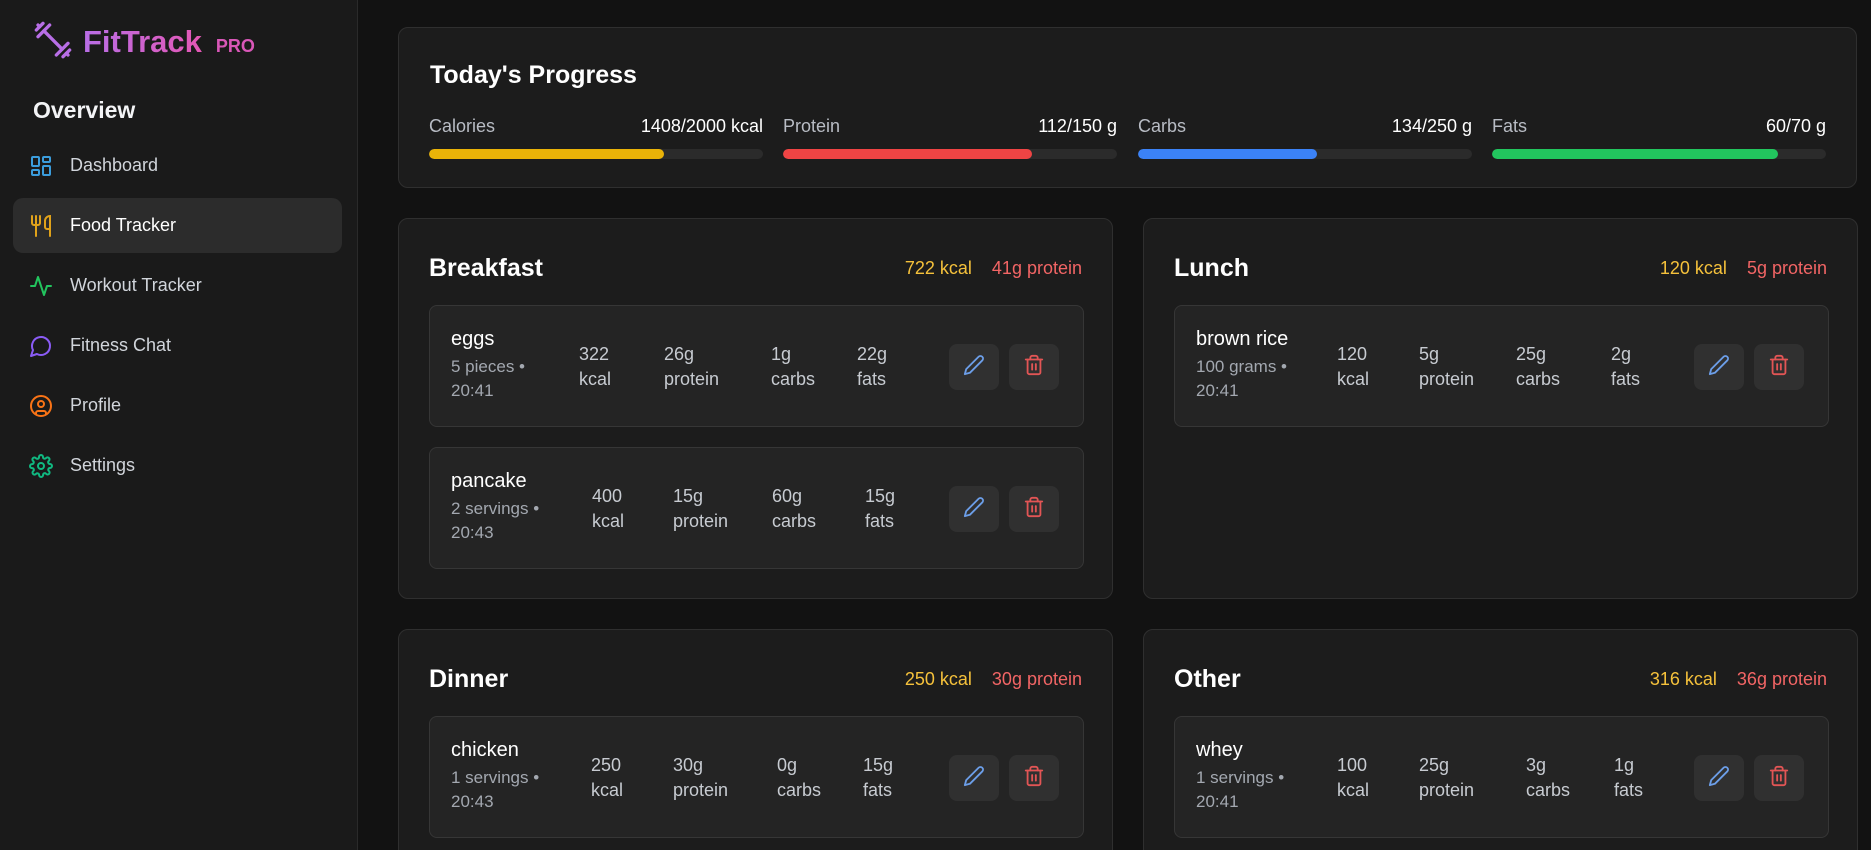 The image size is (1871, 850). Describe the element at coordinates (793, 366) in the screenshot. I see `food-carbs: 1g carbs` at that location.